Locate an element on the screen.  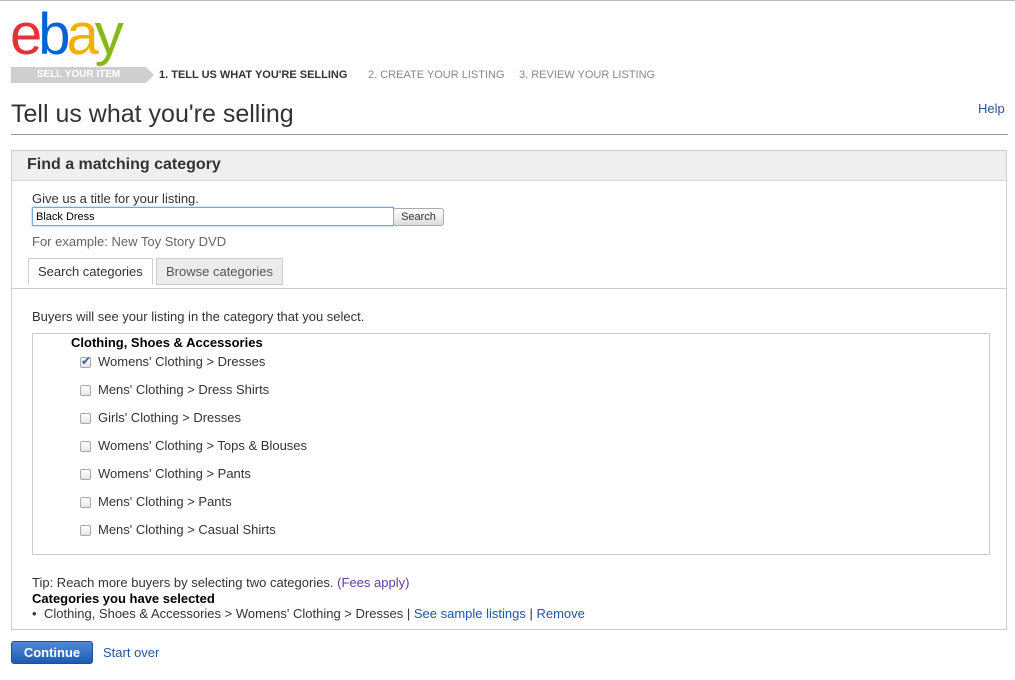
step-1: 1. TELL US WHAT YOU'RE SELLING is located at coordinates (253, 75).